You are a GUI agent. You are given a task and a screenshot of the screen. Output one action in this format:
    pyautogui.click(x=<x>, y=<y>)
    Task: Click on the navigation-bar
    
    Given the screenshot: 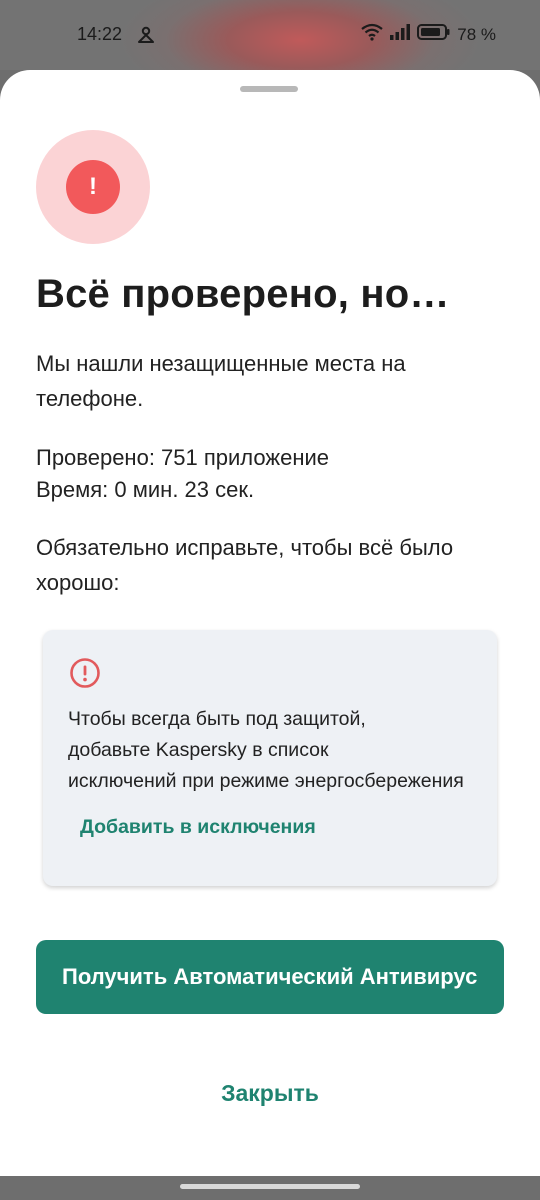 What is the action you would take?
    pyautogui.click(x=270, y=1188)
    